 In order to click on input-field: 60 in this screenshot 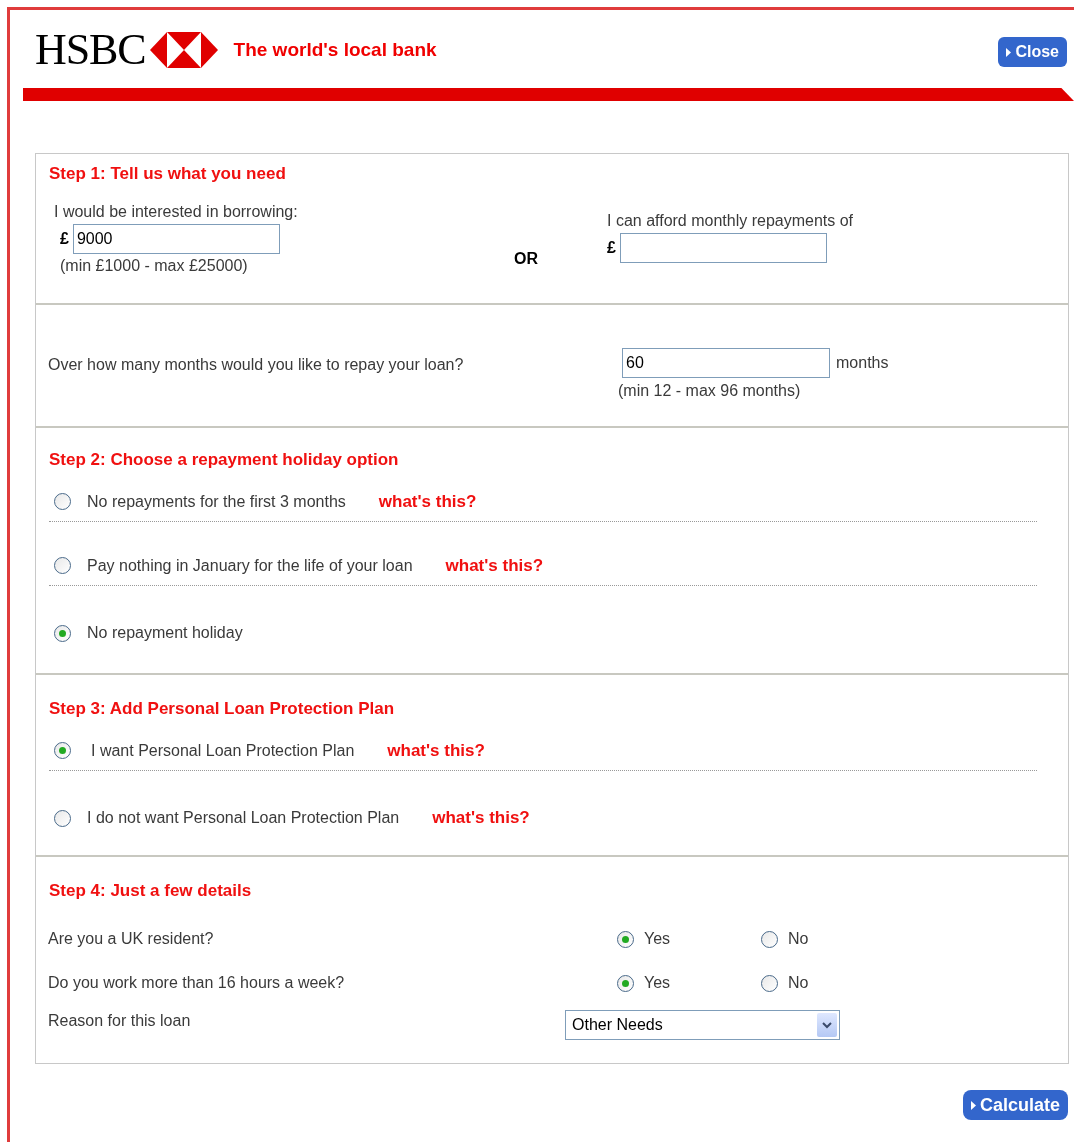, I will do `click(726, 363)`.